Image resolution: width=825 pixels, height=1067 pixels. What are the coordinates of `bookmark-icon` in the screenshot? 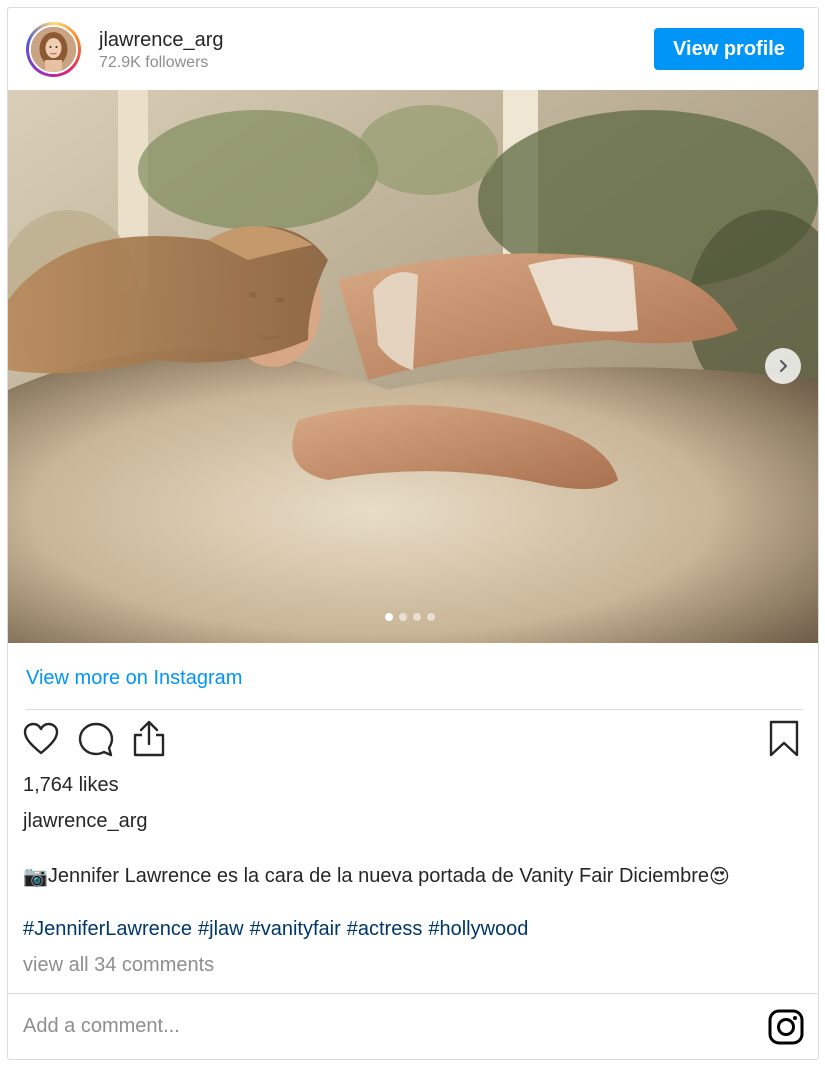 It's located at (784, 741).